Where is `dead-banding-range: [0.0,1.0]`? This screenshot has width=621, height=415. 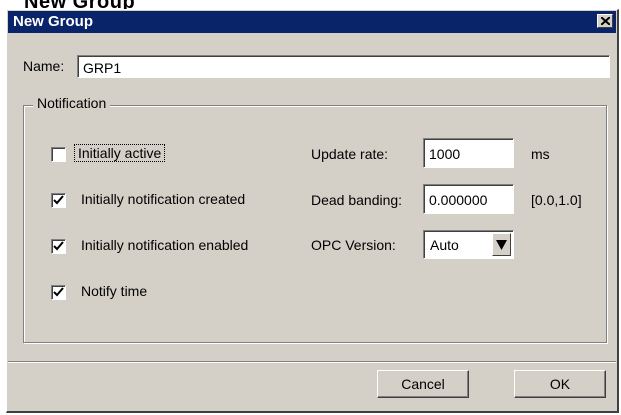
dead-banding-range: [0.0,1.0] is located at coordinates (556, 200).